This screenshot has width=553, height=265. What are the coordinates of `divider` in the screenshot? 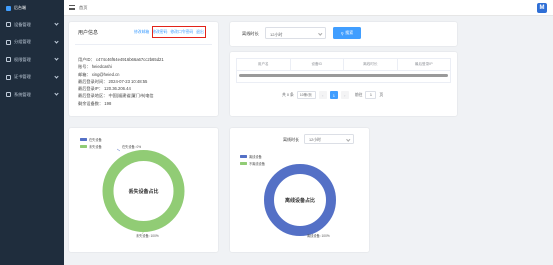 It's located at (143, 44).